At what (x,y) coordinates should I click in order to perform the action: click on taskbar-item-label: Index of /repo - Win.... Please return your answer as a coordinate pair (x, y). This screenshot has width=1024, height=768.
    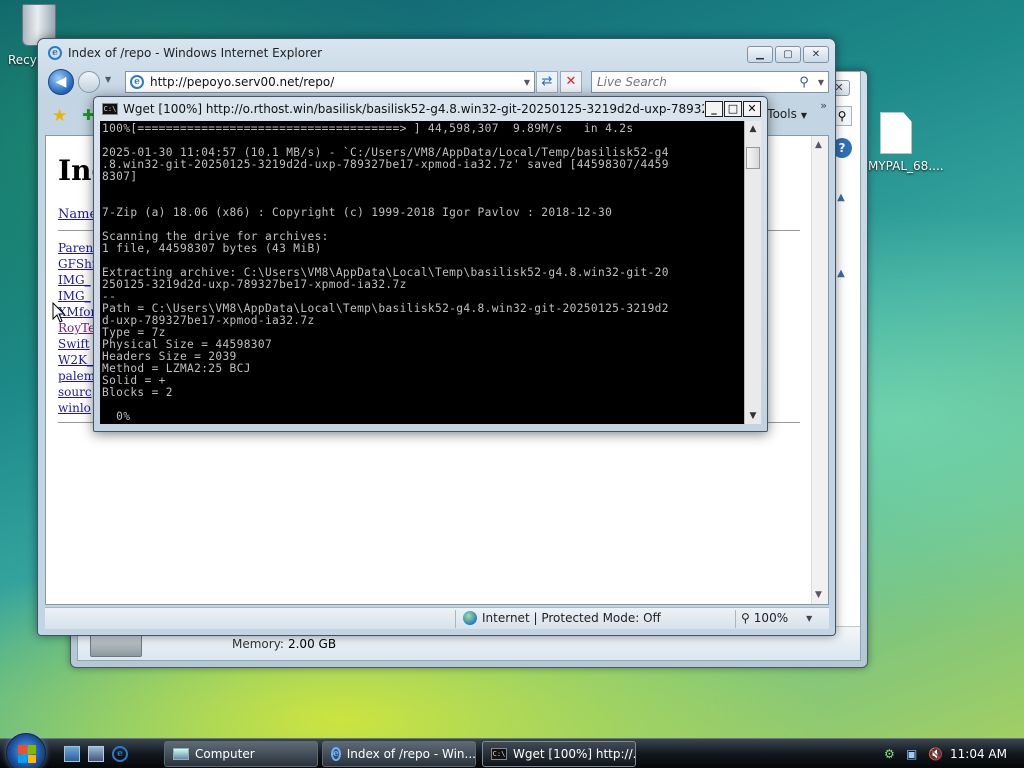
    Looking at the image, I should click on (411, 754).